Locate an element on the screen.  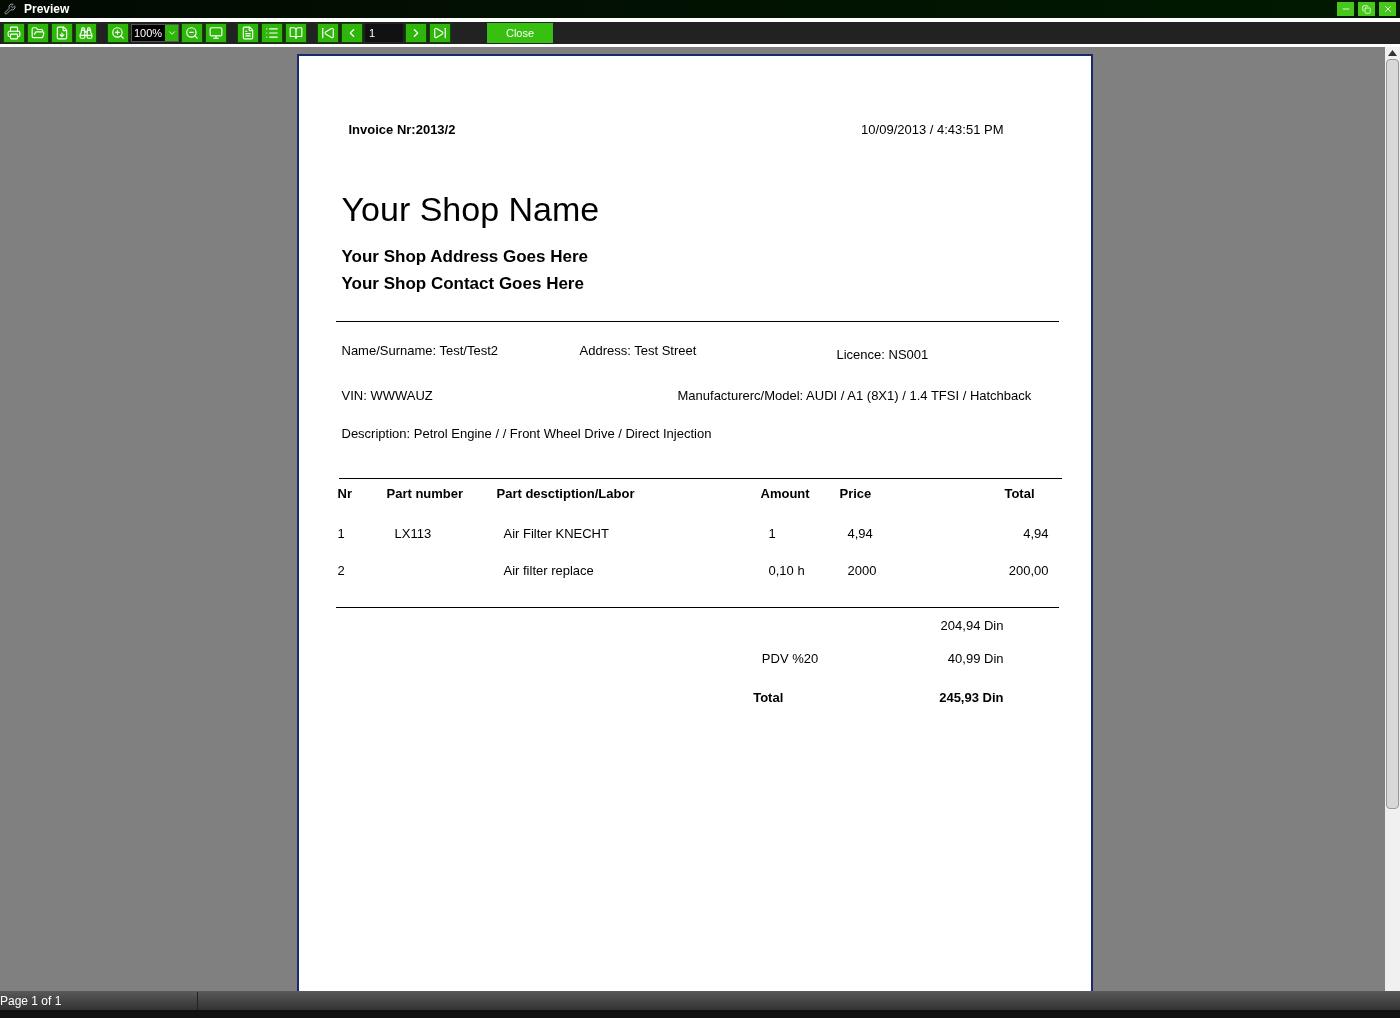
export-icon is located at coordinates (62, 33).